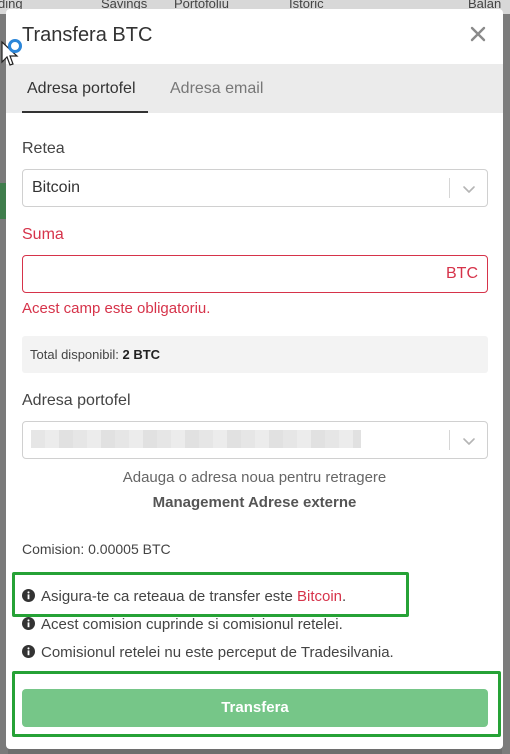 This screenshot has height=754, width=510. Describe the element at coordinates (87, 35) in the screenshot. I see `modal-title: Transfera BTC` at that location.